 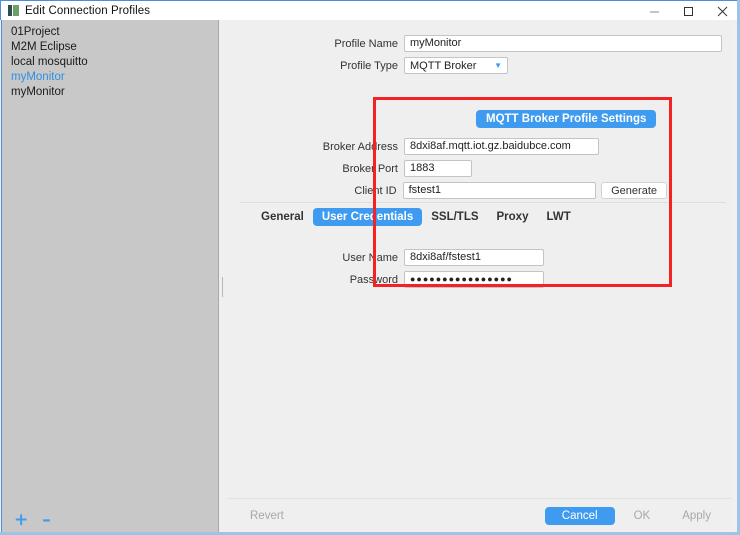 What do you see at coordinates (498, 65) in the screenshot?
I see `chevron-down-icon: ▼` at bounding box center [498, 65].